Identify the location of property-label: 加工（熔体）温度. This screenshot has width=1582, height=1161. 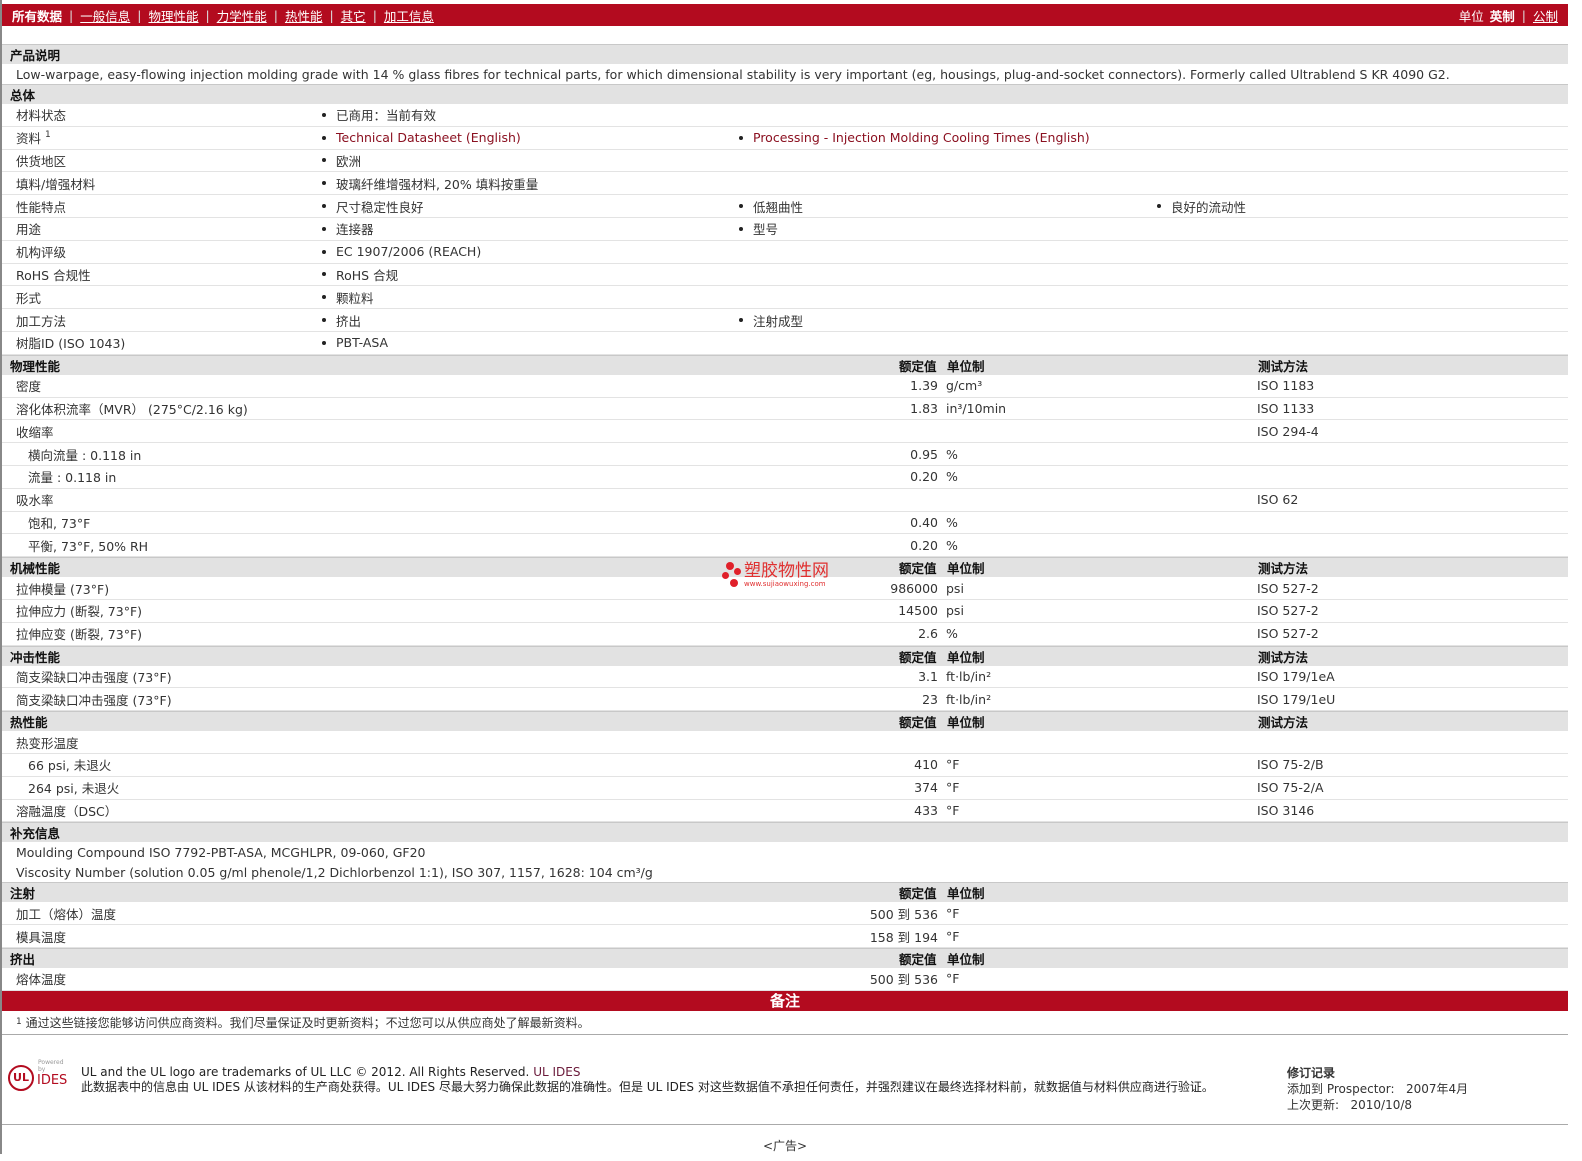
(66, 914).